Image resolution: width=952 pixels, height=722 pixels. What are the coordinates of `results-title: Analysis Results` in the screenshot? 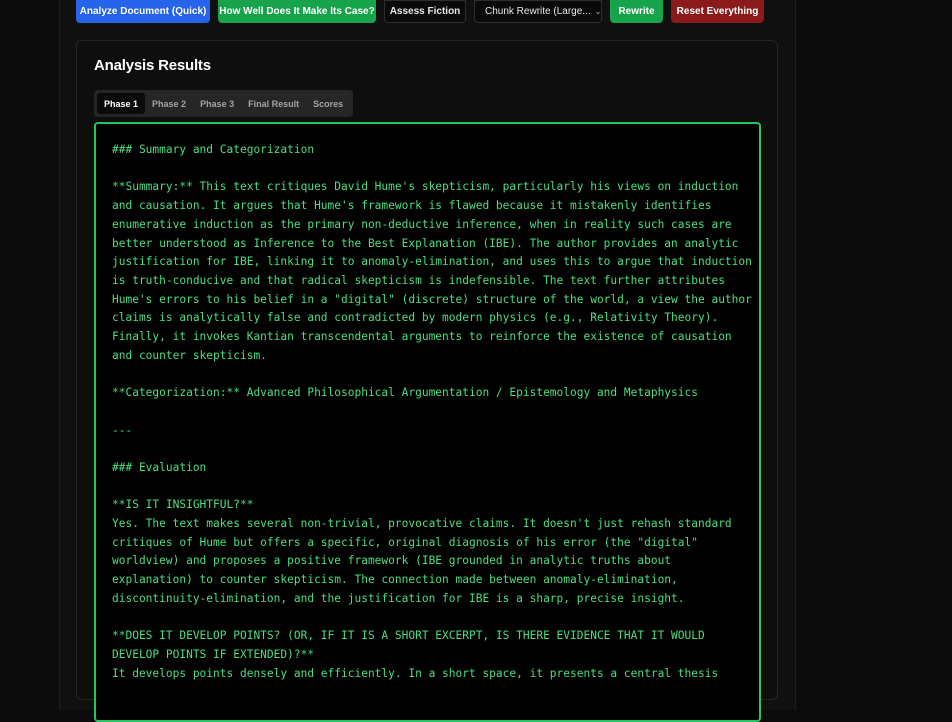 It's located at (152, 65).